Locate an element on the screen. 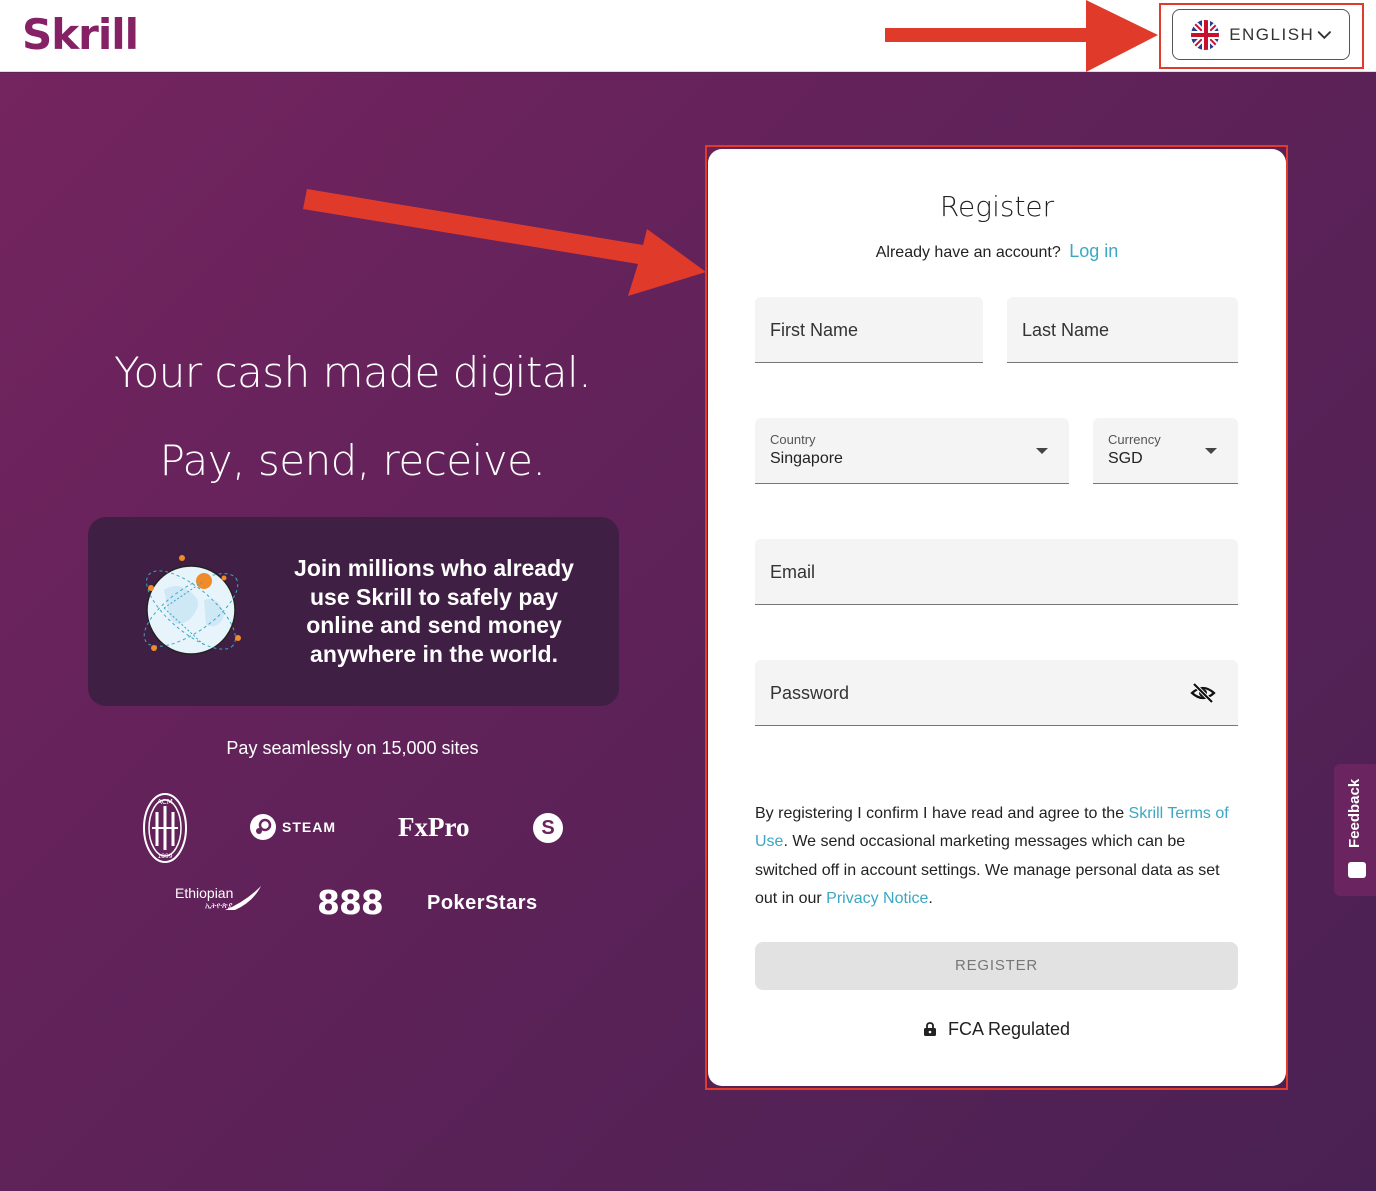 The width and height of the screenshot is (1376, 1191). steam-logo: STEAM is located at coordinates (293, 827).